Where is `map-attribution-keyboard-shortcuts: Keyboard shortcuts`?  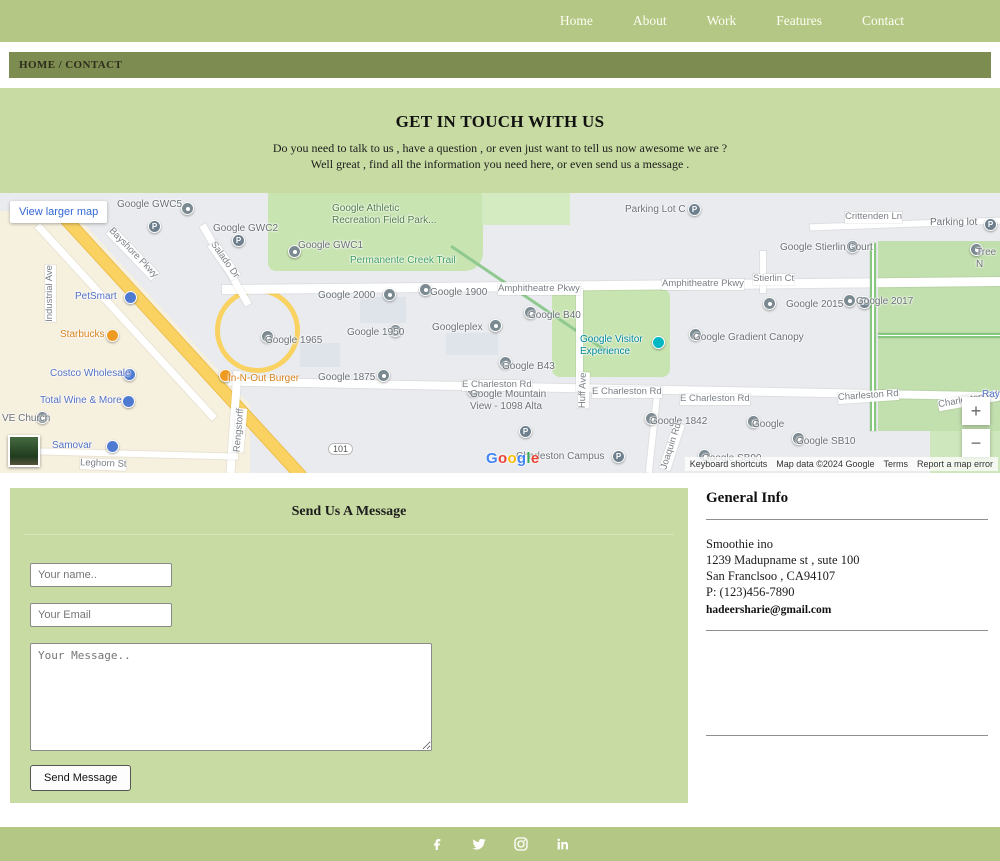
map-attribution-keyboard-shortcuts: Keyboard shortcuts is located at coordinates (729, 464).